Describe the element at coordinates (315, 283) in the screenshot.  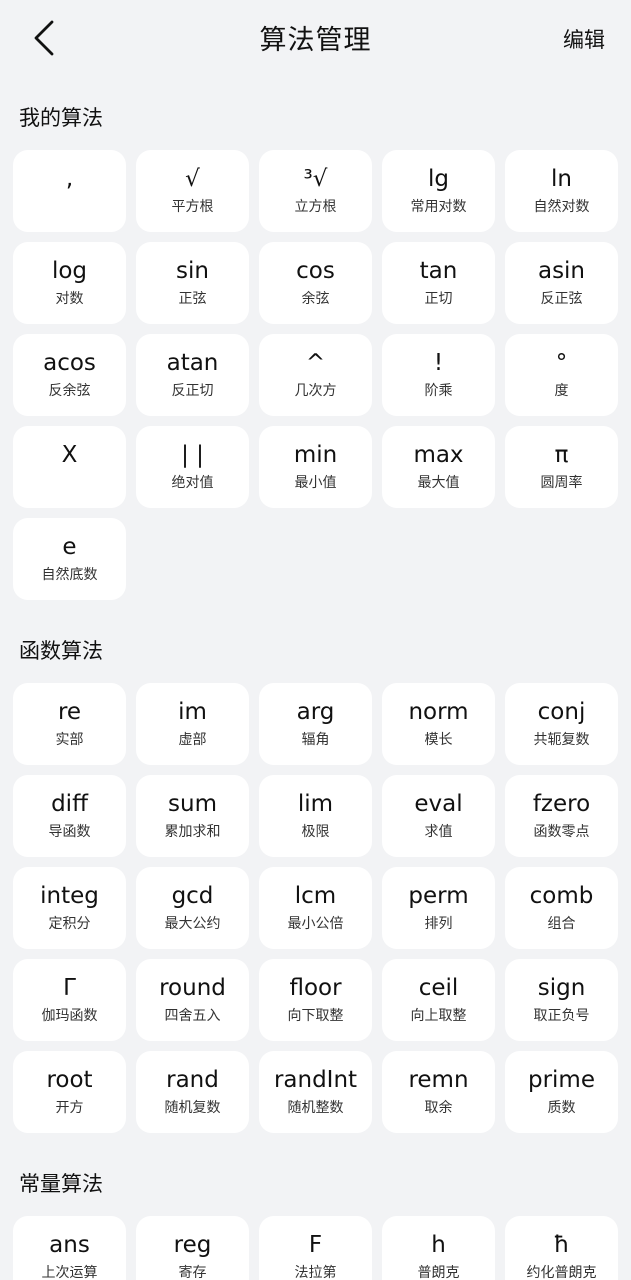
I see `algorithm-card: cos 余弦` at that location.